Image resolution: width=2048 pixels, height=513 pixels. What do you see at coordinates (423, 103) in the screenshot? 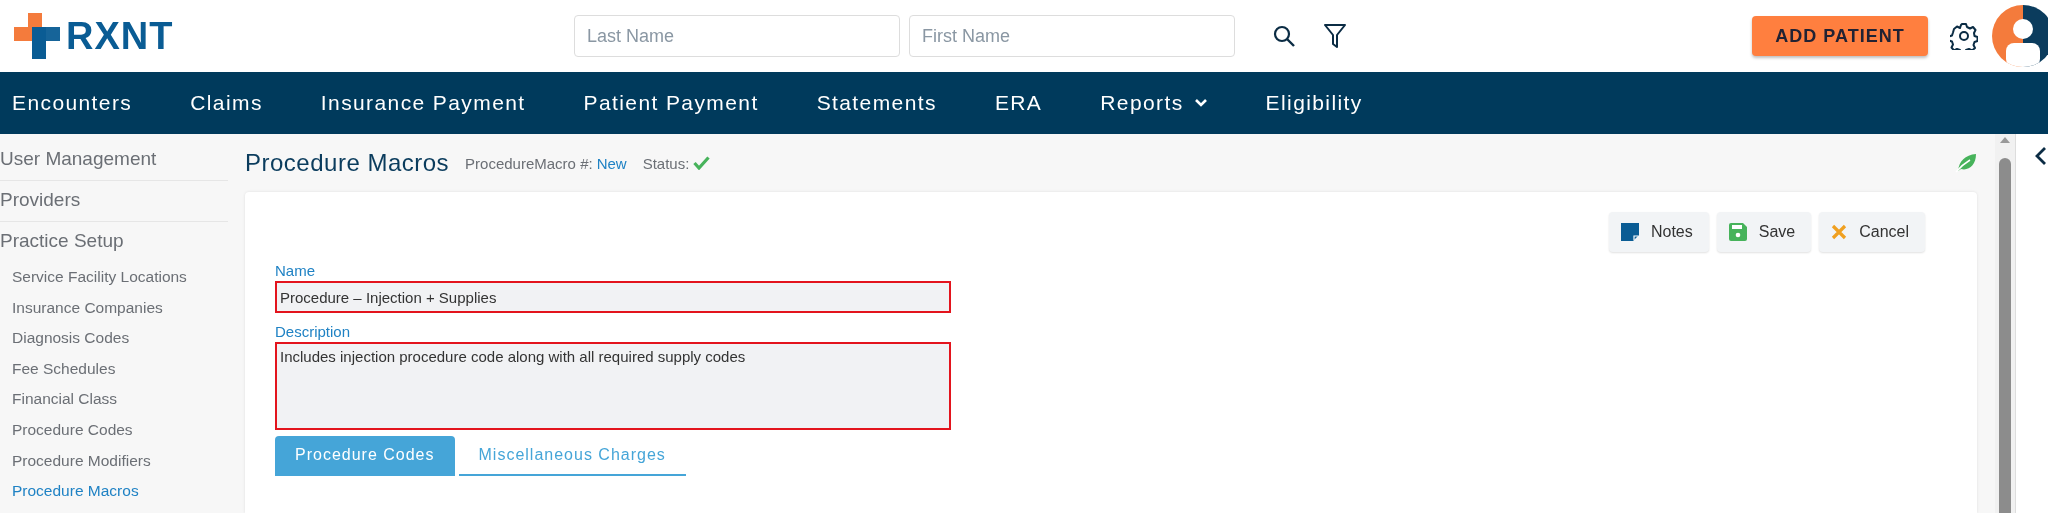
I see `nav-menu-item: Insurance Payment` at bounding box center [423, 103].